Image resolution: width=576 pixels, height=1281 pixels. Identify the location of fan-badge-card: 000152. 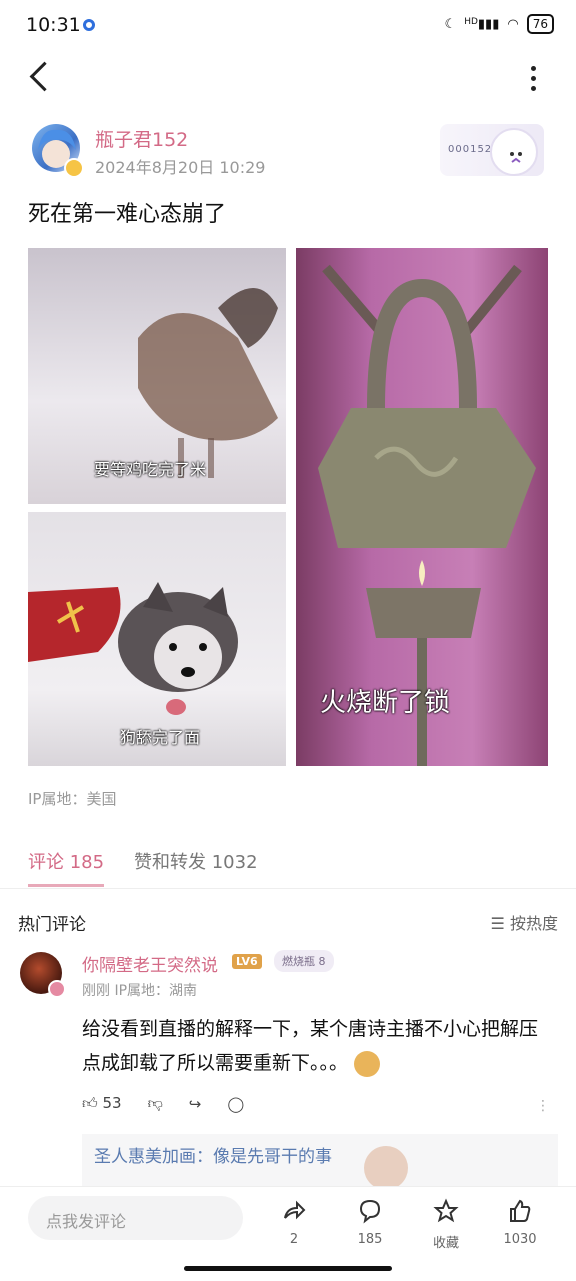
(492, 150).